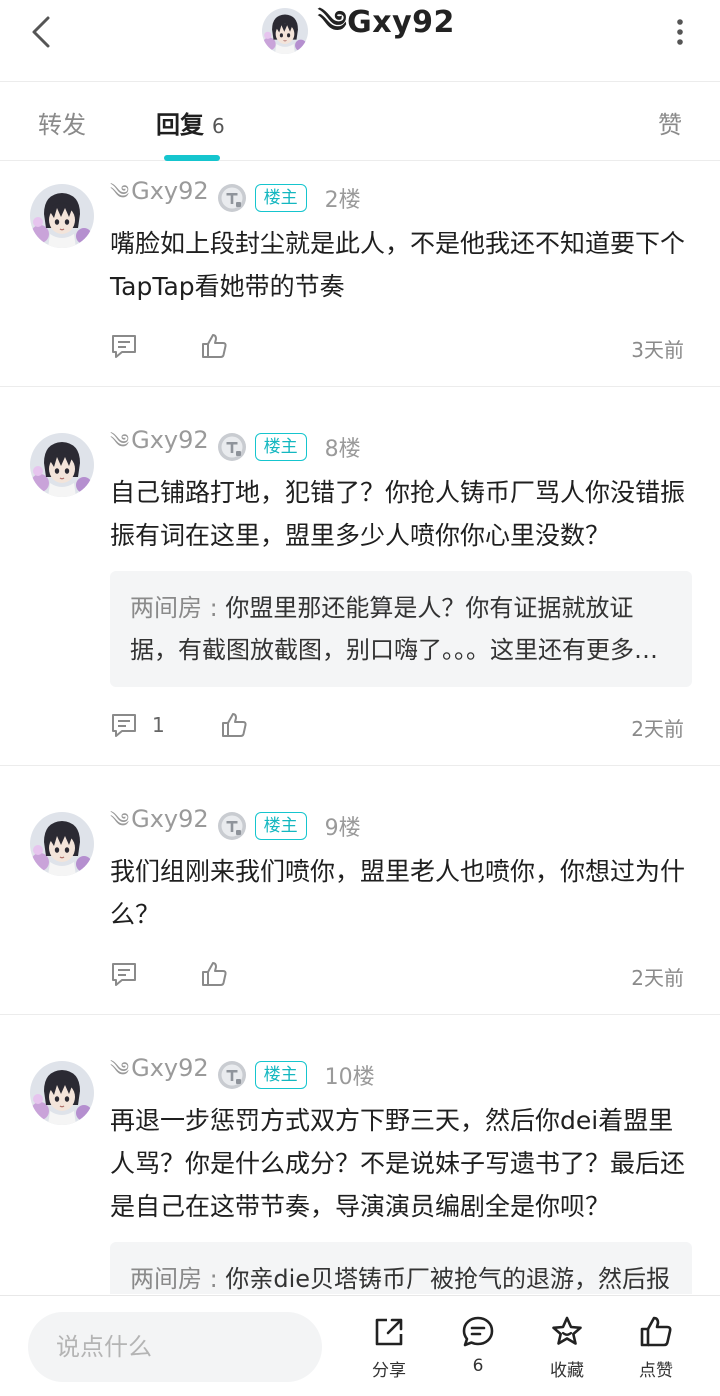 This screenshot has height=1396, width=720. Describe the element at coordinates (656, 1347) in the screenshot. I see `like-button: 点赞` at that location.